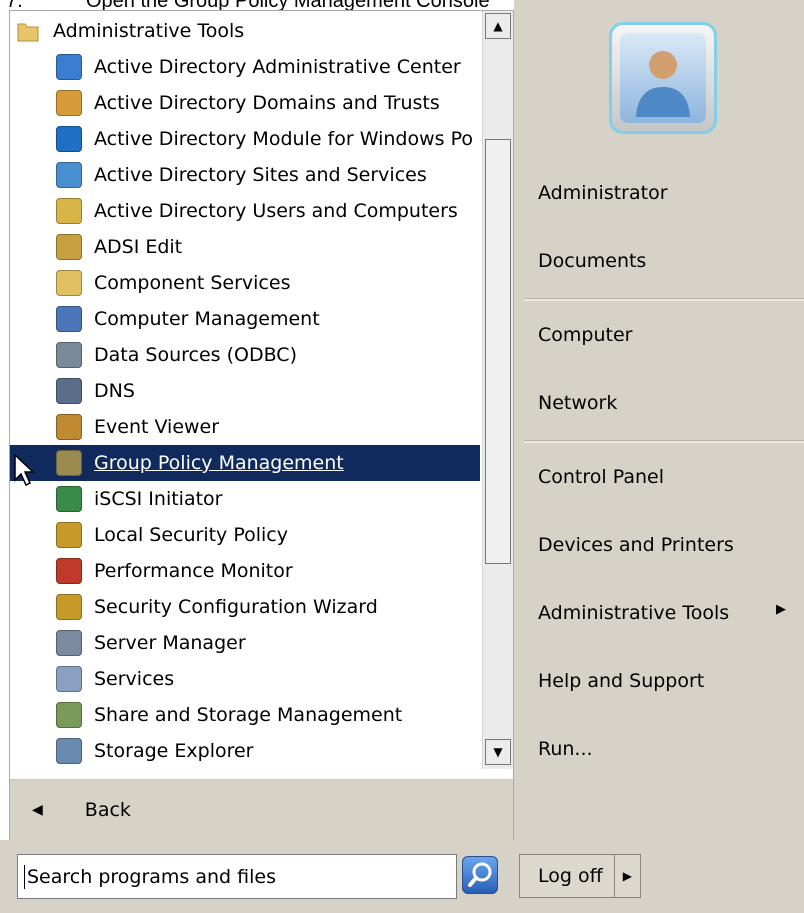  Describe the element at coordinates (245, 427) in the screenshot. I see `program-item: Event Viewer` at that location.